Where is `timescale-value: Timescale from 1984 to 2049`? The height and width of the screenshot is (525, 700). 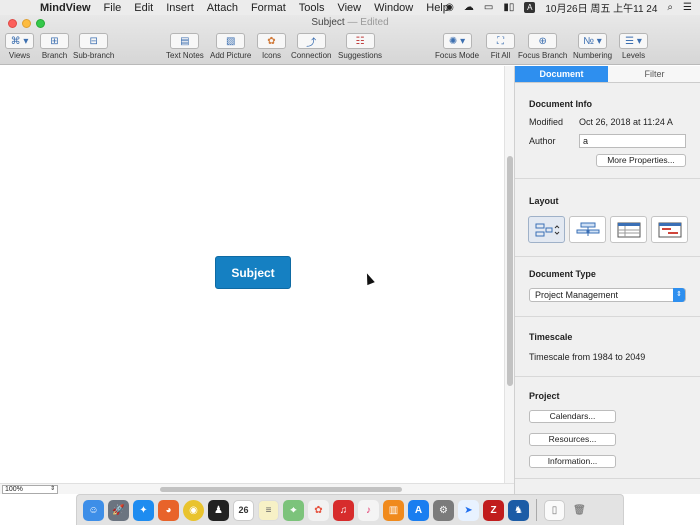 timescale-value: Timescale from 1984 to 2049 is located at coordinates (587, 357).